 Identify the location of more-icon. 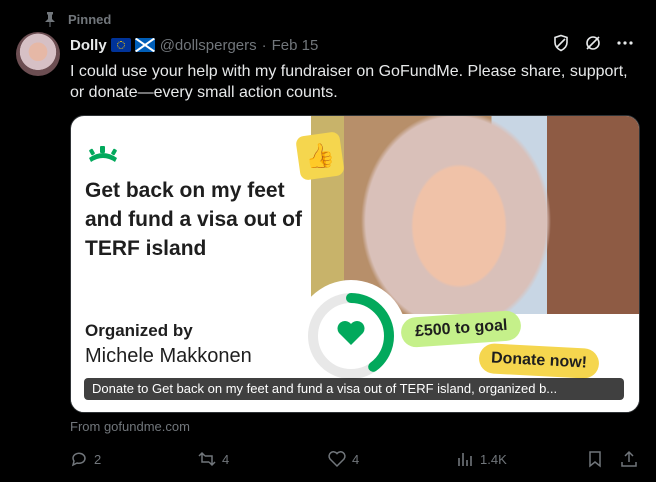
(625, 43).